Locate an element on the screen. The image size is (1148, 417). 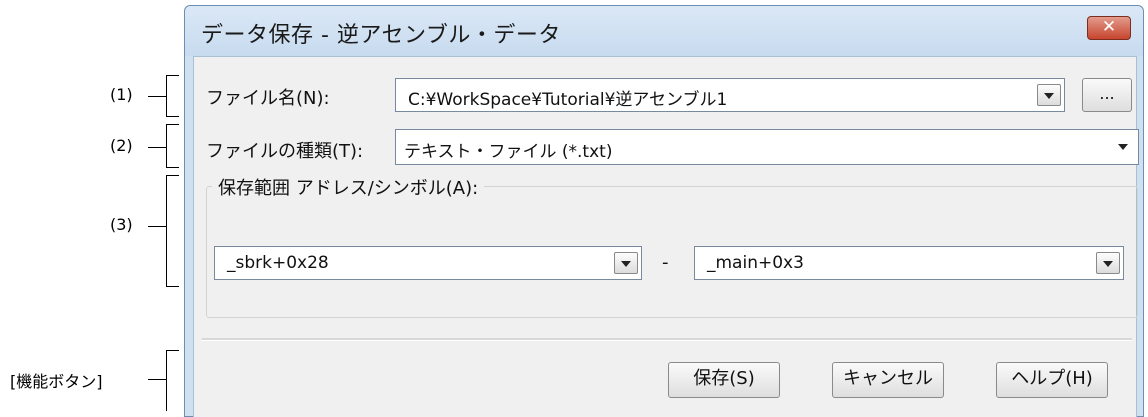
range-start-dropdown-button is located at coordinates (626, 263).